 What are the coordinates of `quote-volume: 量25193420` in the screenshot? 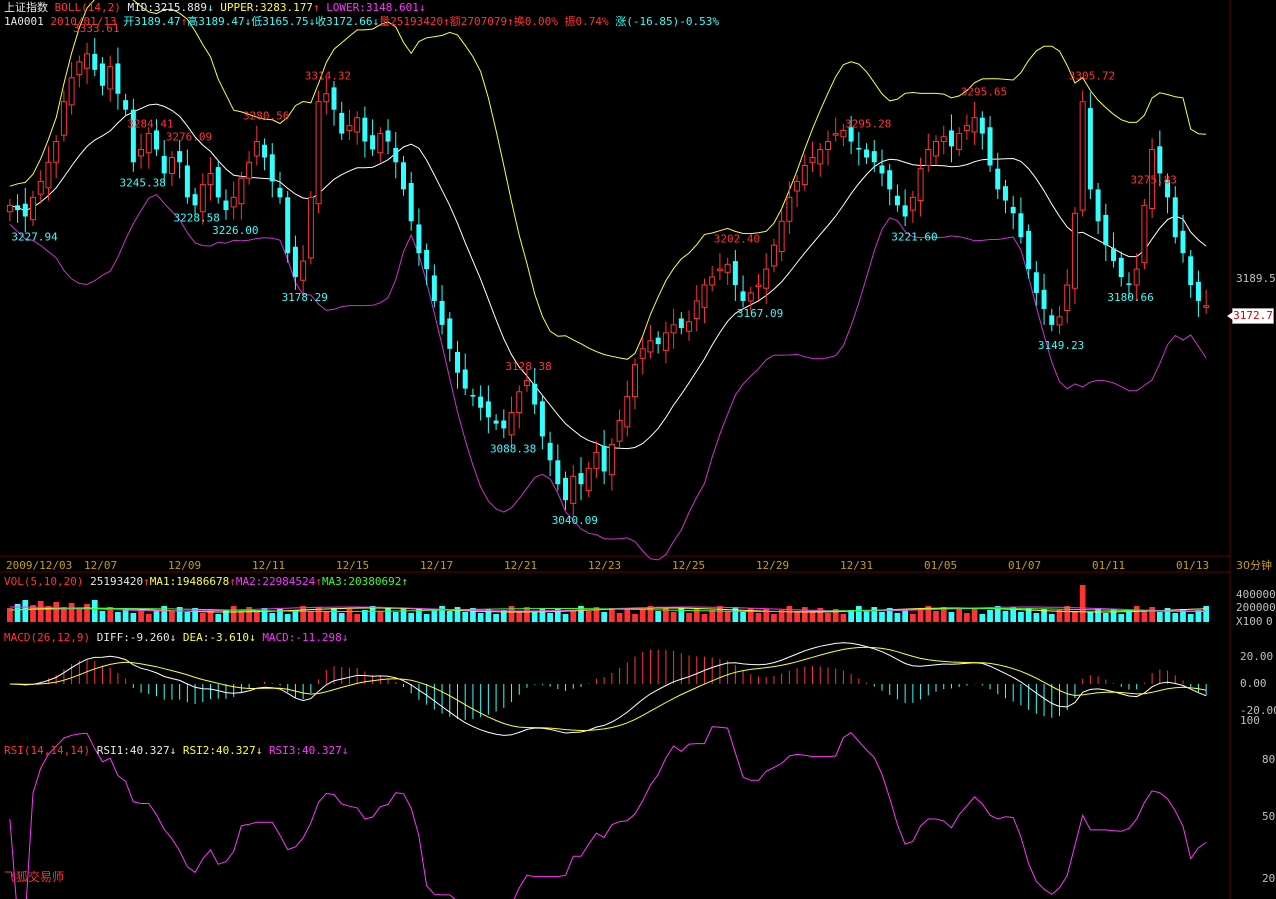 It's located at (411, 21).